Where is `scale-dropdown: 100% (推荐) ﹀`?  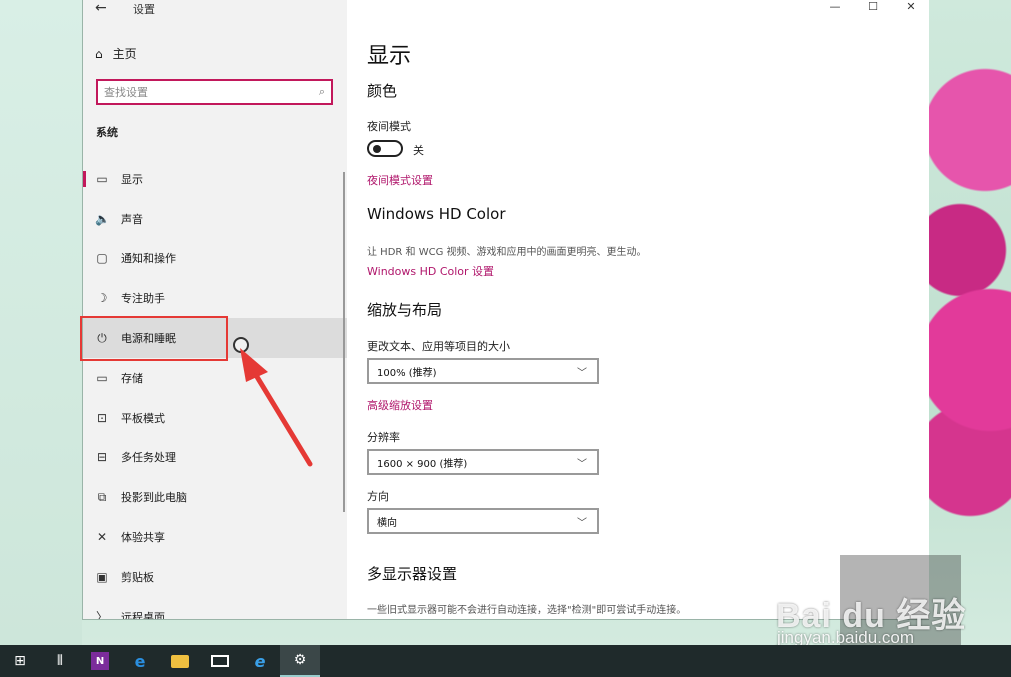
scale-dropdown: 100% (推荐) ﹀ is located at coordinates (483, 371).